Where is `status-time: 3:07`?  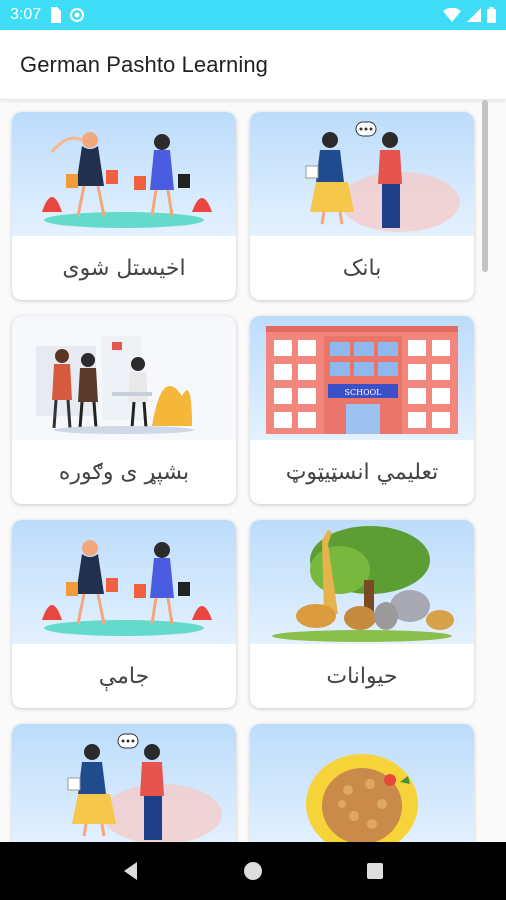 status-time: 3:07 is located at coordinates (26, 14).